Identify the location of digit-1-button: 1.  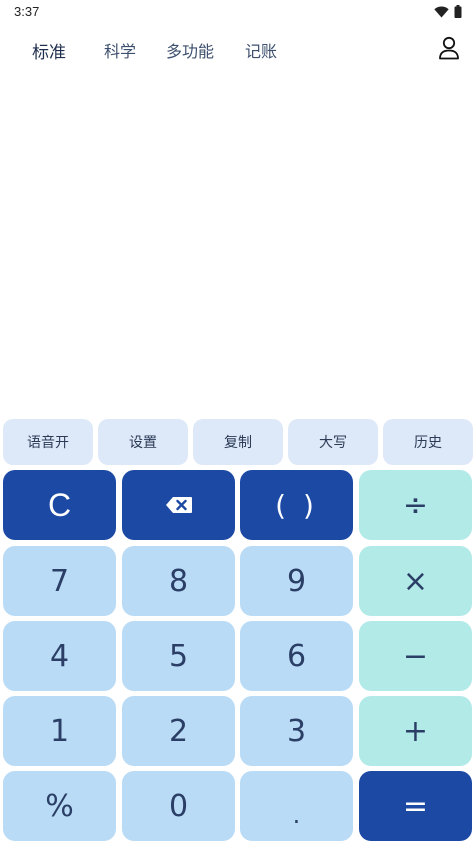
(59, 731).